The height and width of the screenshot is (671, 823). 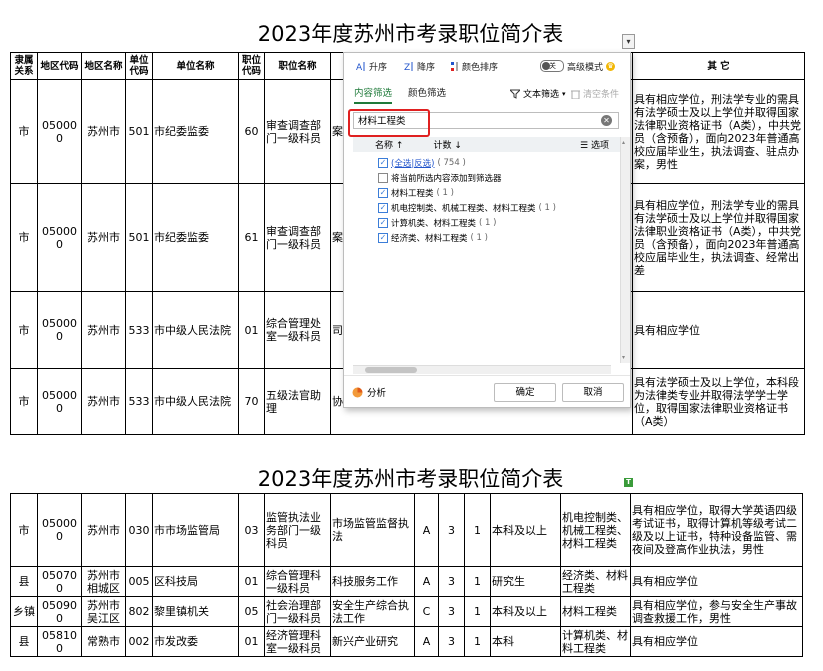 I want to click on clear-search-icon: ✕, so click(x=606, y=120).